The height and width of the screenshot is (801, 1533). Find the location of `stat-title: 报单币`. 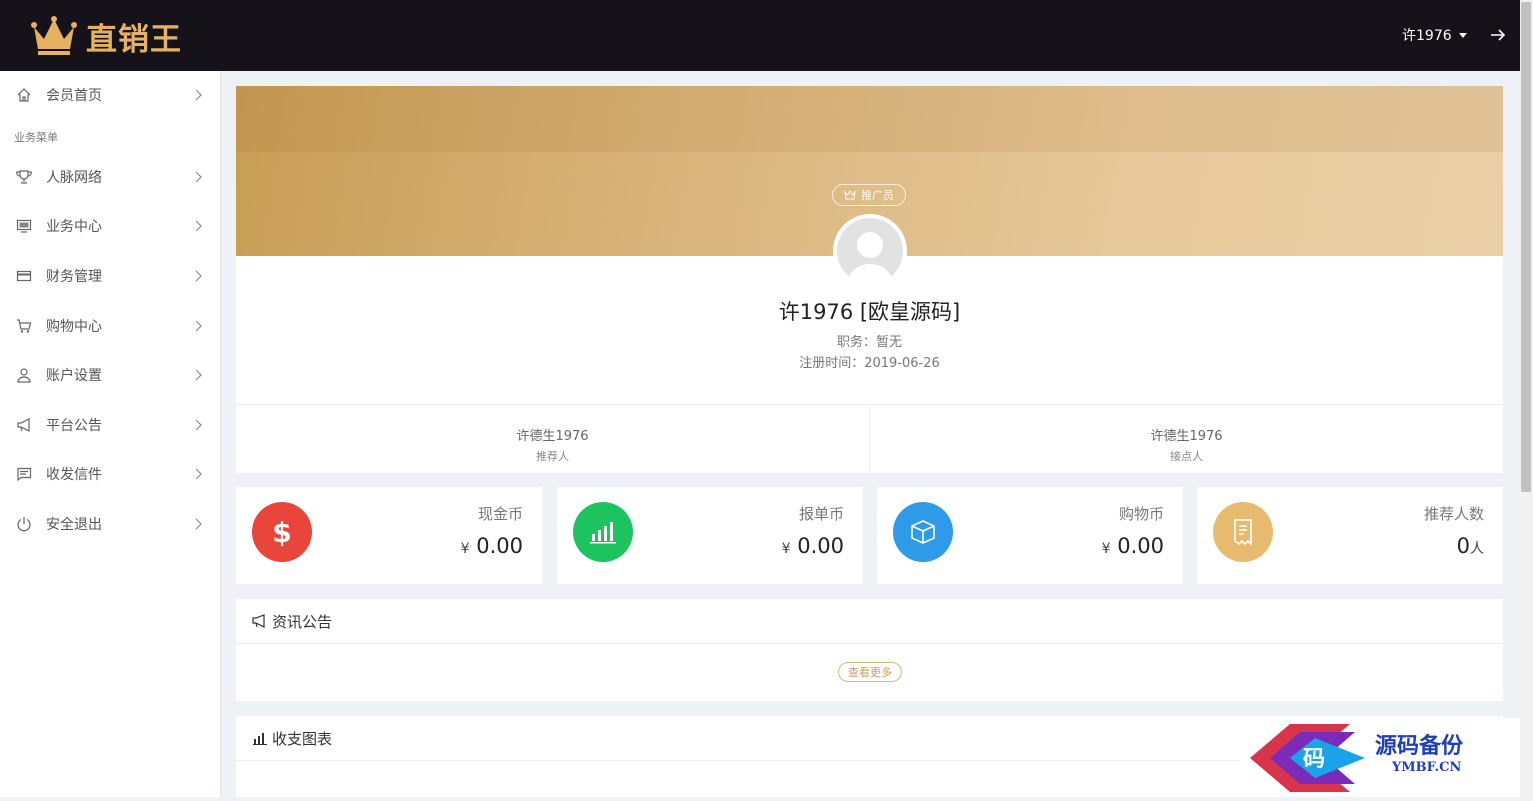

stat-title: 报单币 is located at coordinates (821, 514).